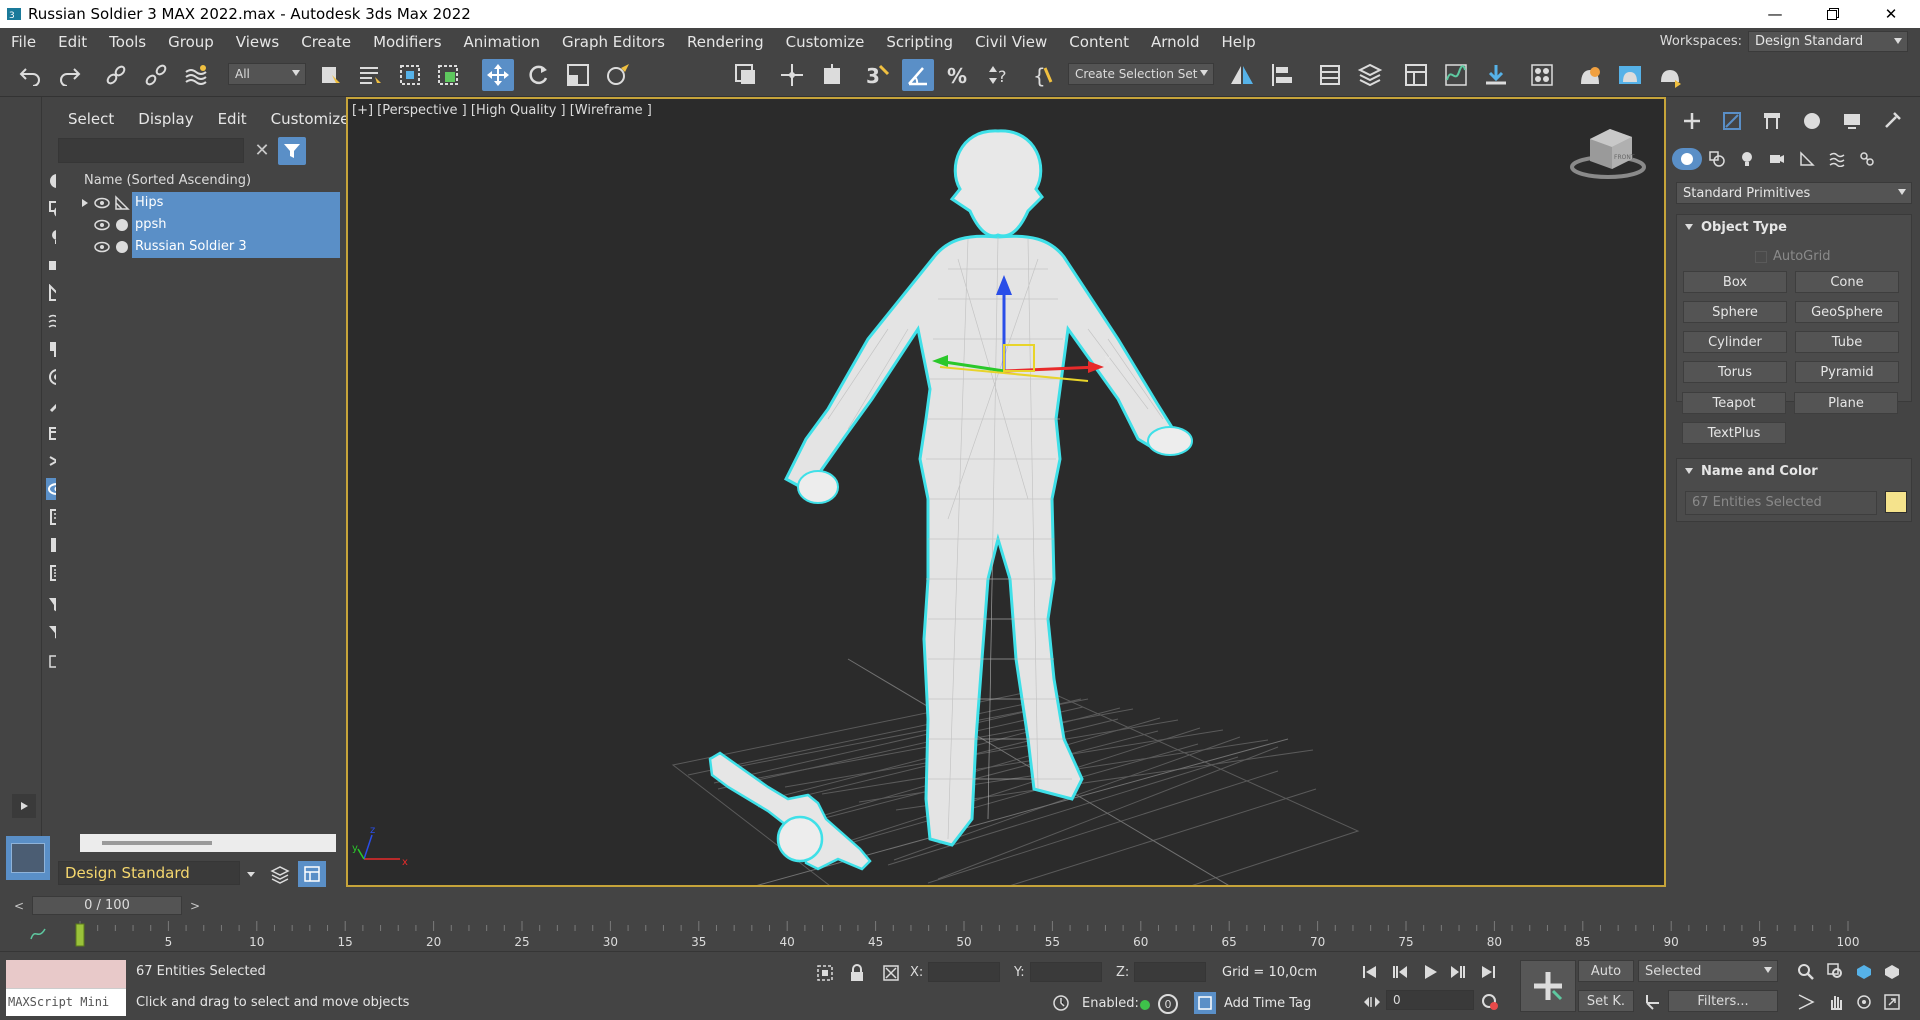 The image size is (1920, 1020). What do you see at coordinates (326, 42) in the screenshot?
I see `menu-create: Create` at bounding box center [326, 42].